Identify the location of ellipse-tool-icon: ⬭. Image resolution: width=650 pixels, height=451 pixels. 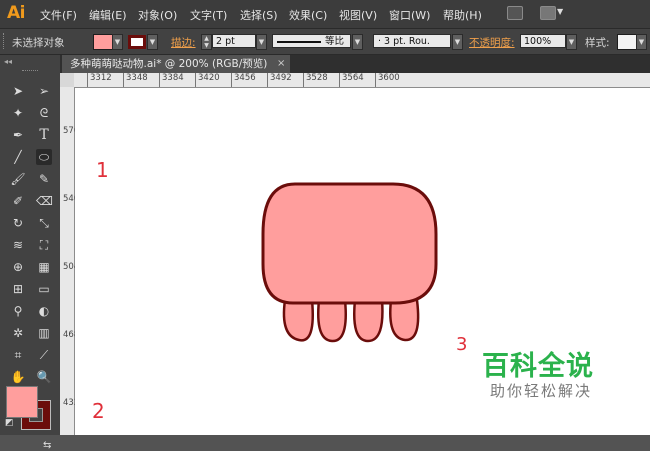
(44, 157).